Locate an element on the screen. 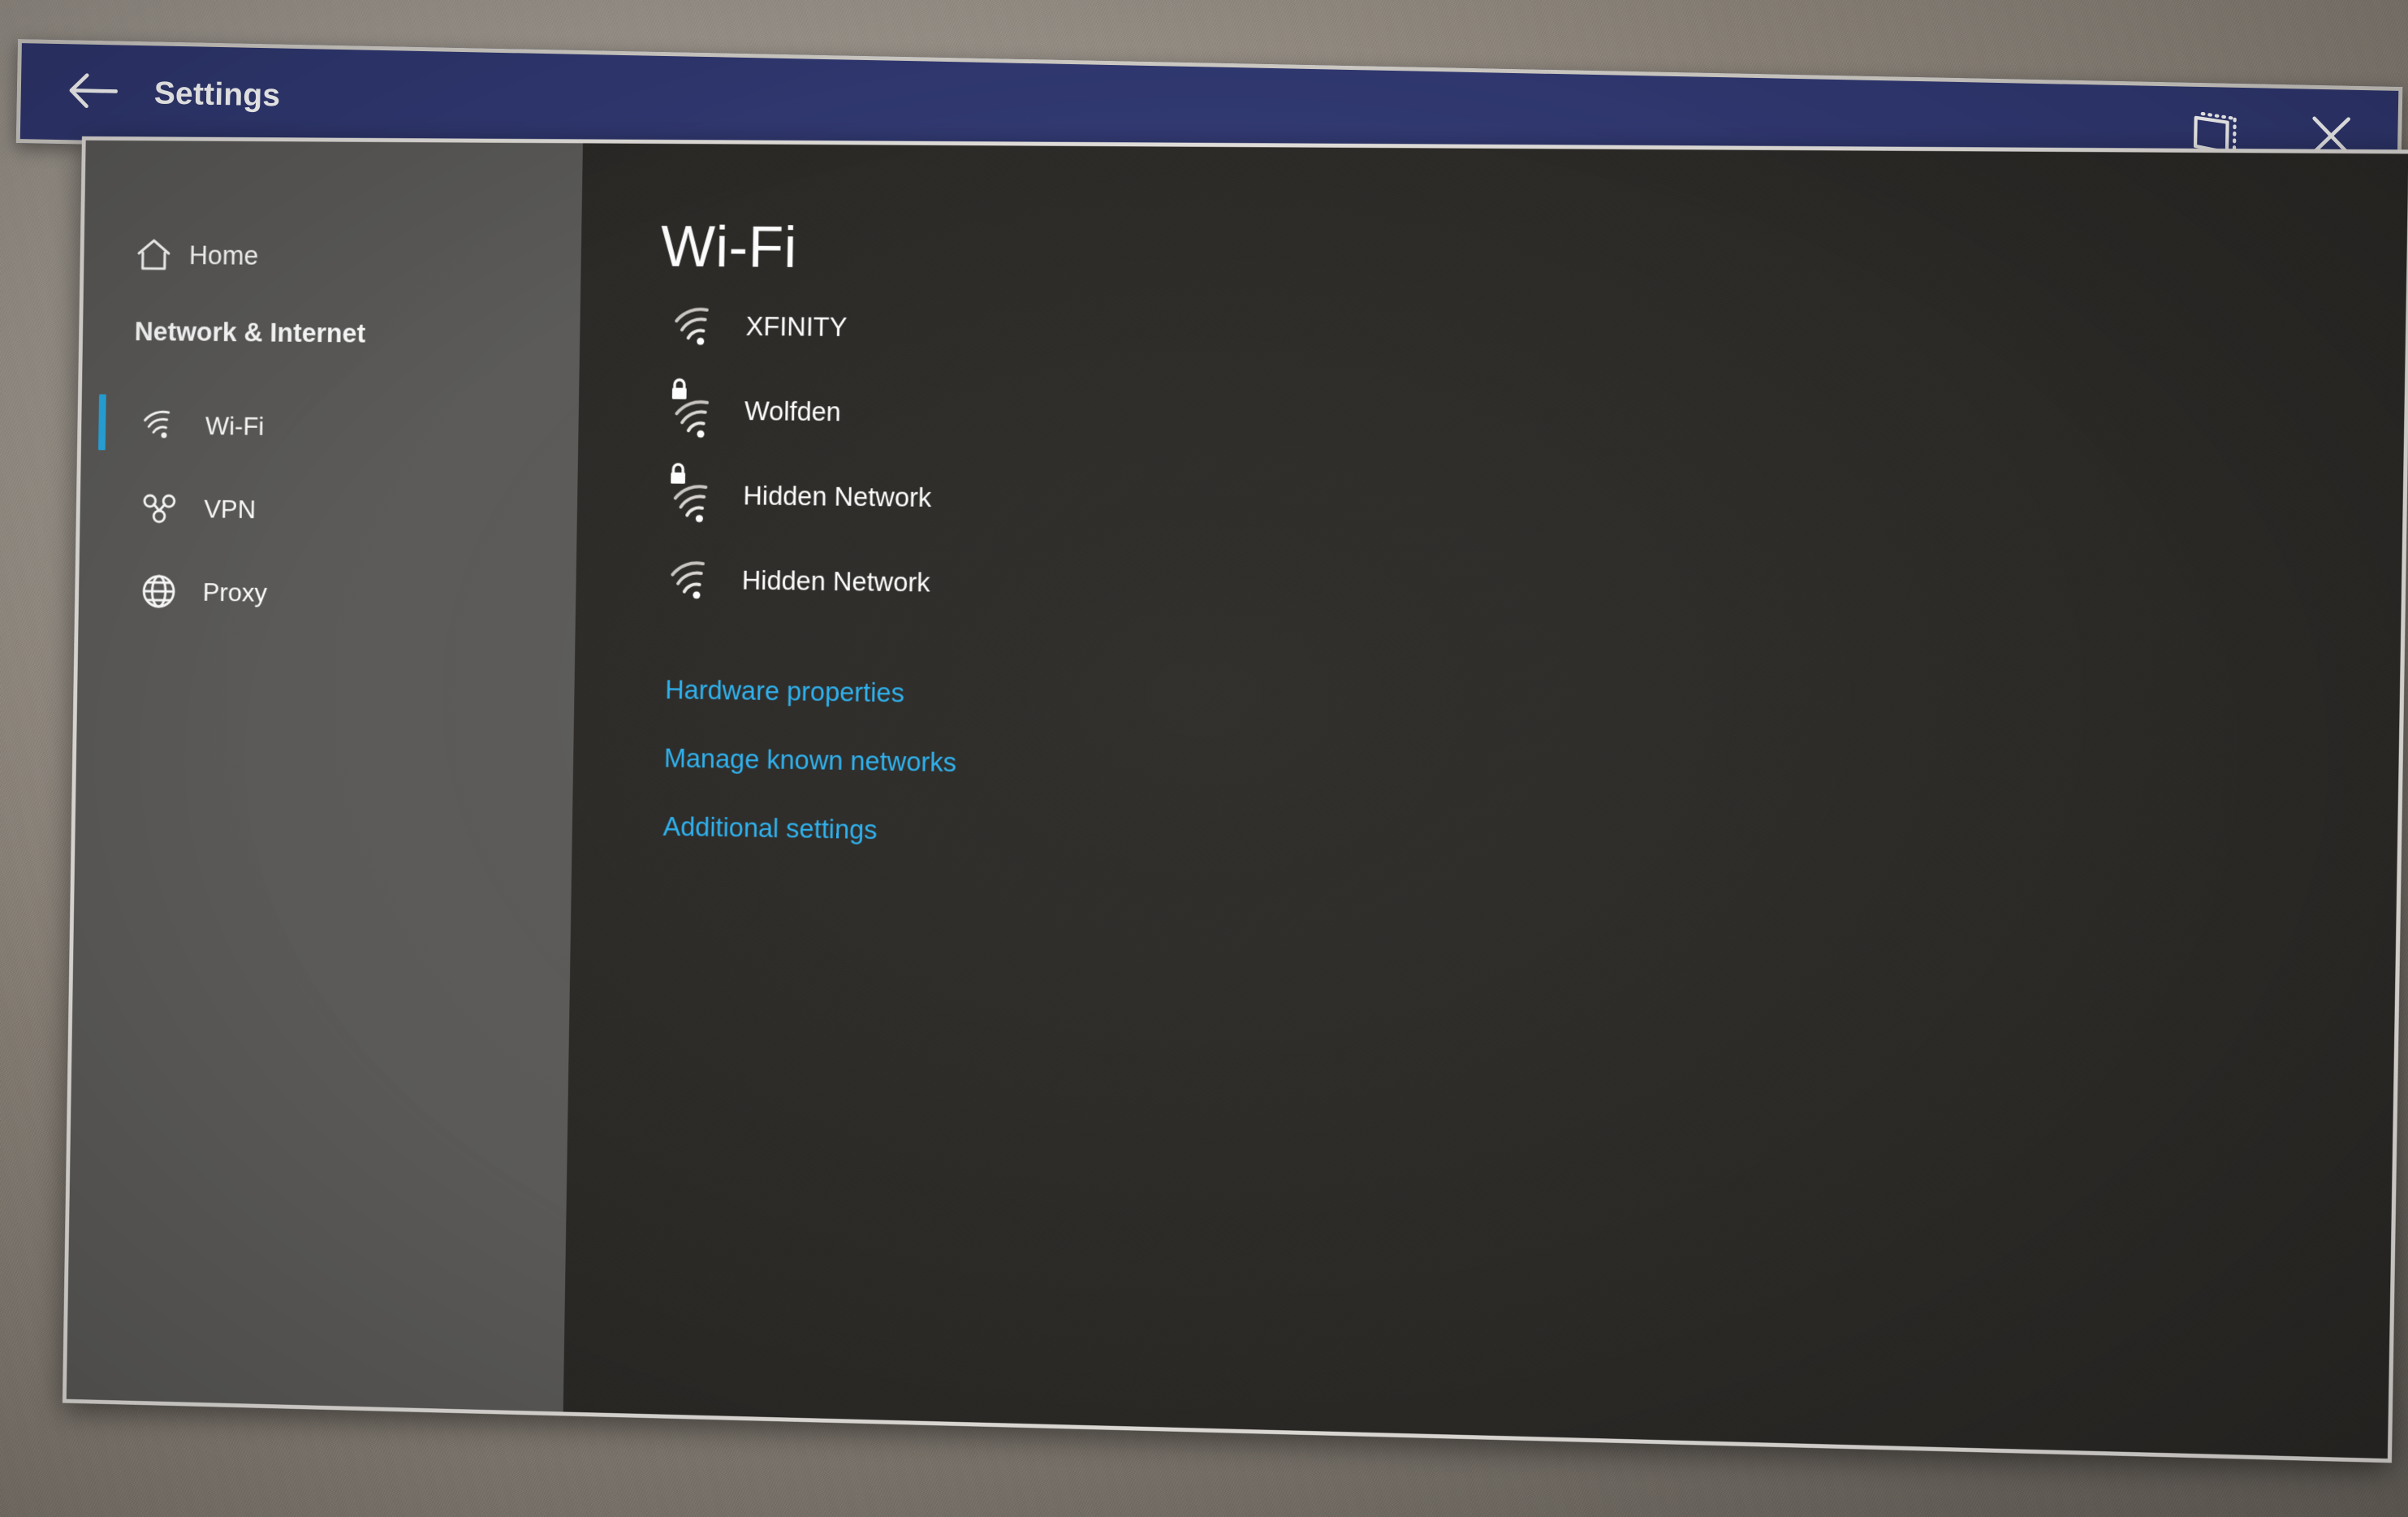 Image resolution: width=2408 pixels, height=1517 pixels. back-arrow-icon is located at coordinates (93, 93).